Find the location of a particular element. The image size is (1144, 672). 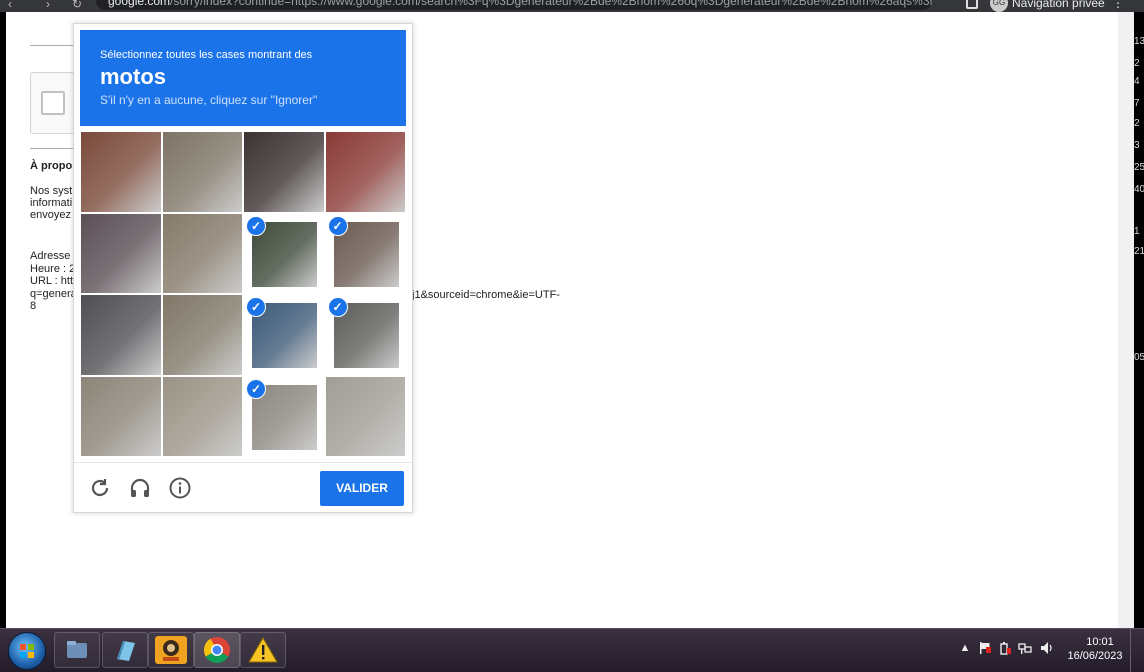

captcha-image-grid: ✓ ✓ ✓ ✓ ✓ is located at coordinates (243, 294).